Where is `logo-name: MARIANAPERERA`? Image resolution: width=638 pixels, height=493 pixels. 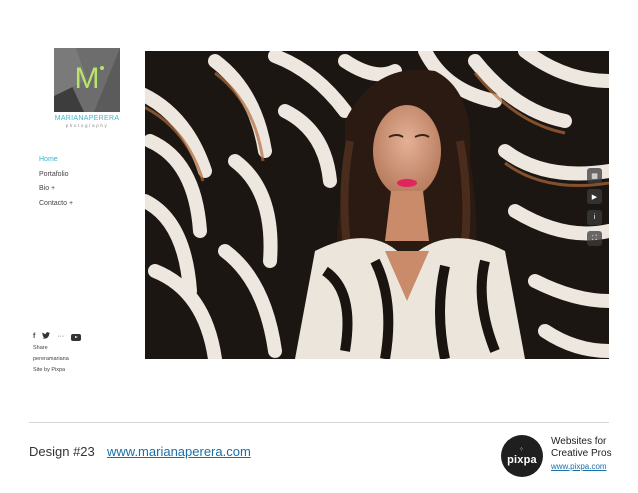 logo-name: MARIANAPERERA is located at coordinates (87, 118).